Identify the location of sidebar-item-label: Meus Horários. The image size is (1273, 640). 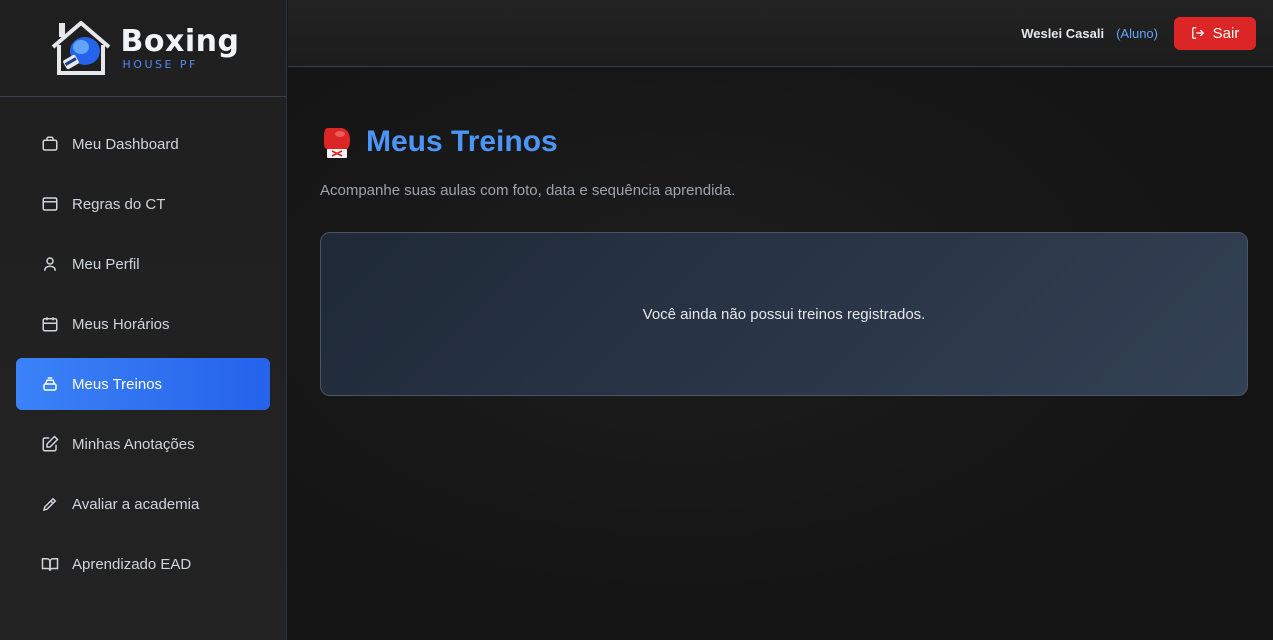
(121, 324).